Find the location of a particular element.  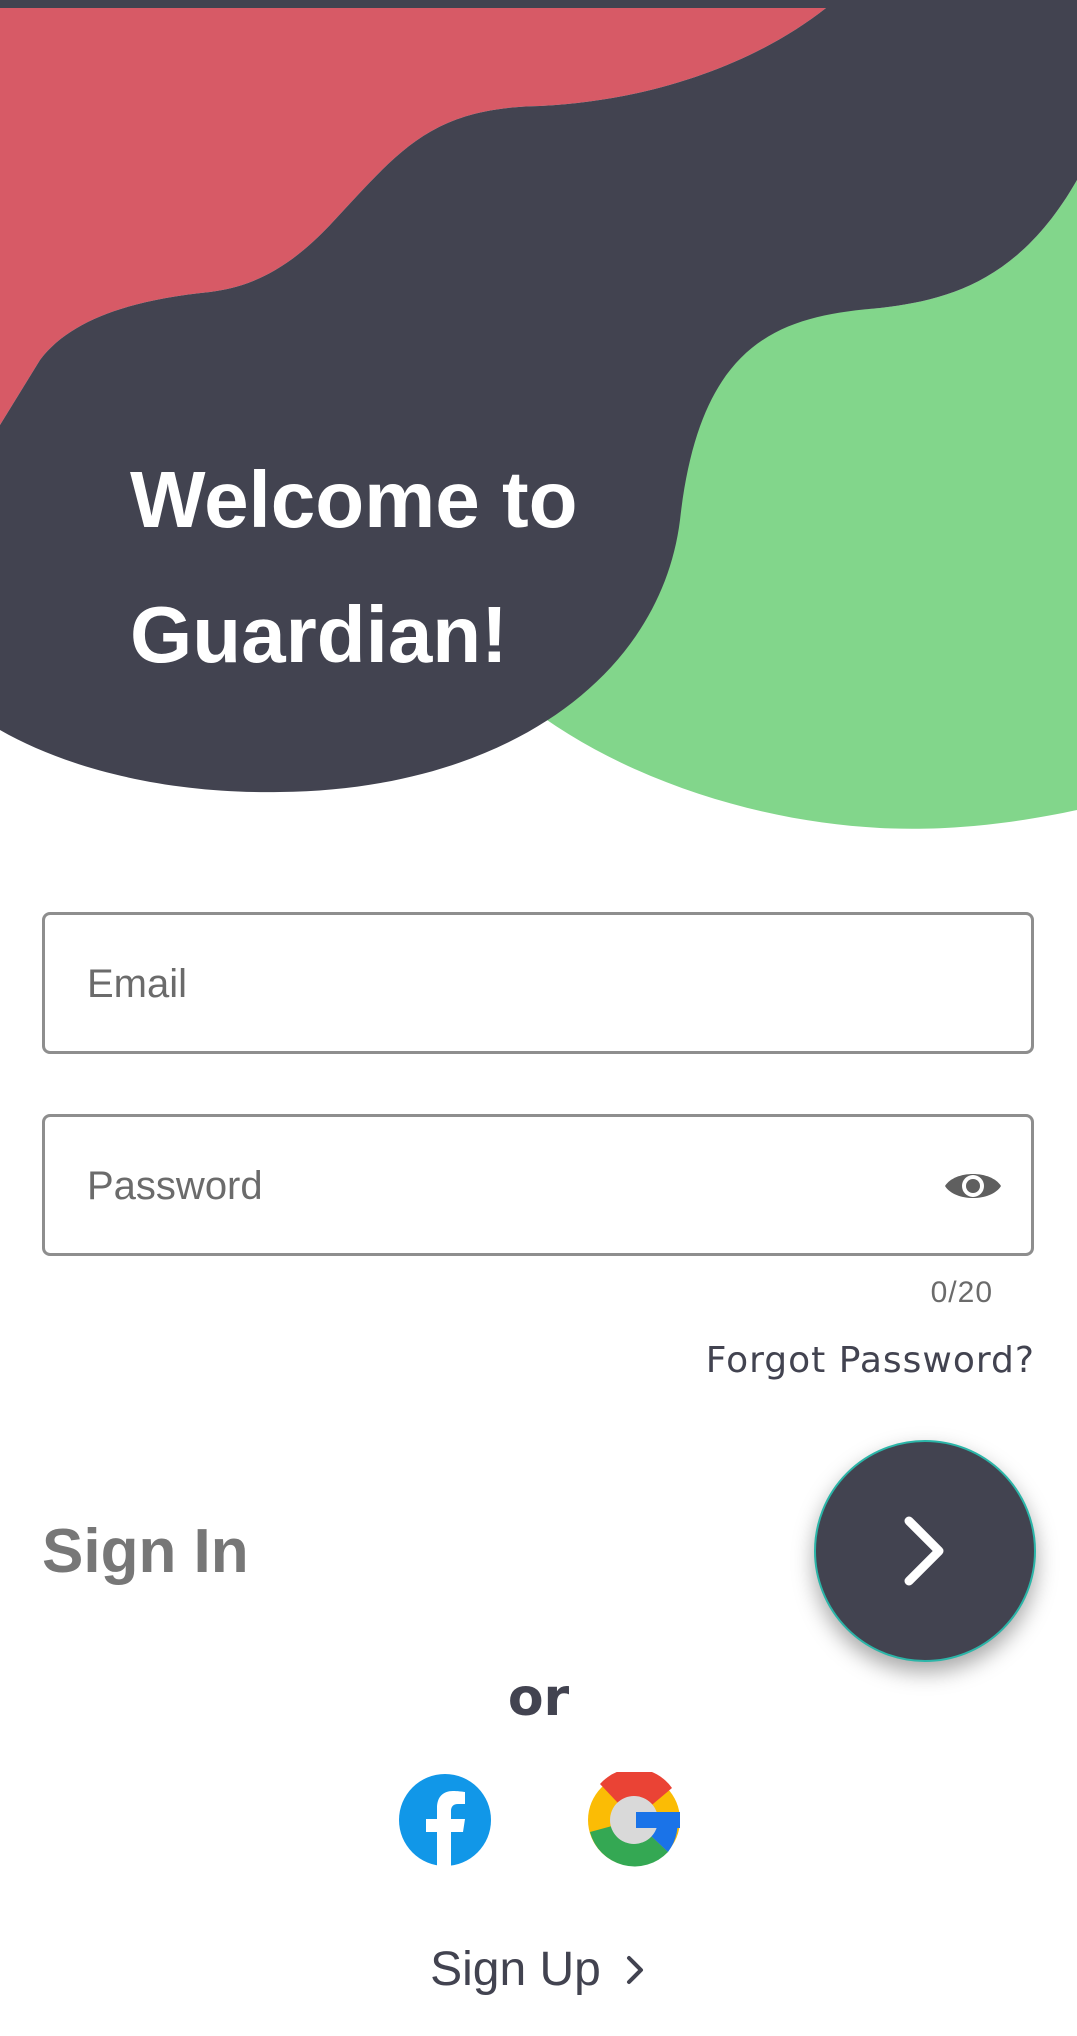

facebook-icon is located at coordinates (445, 1820).